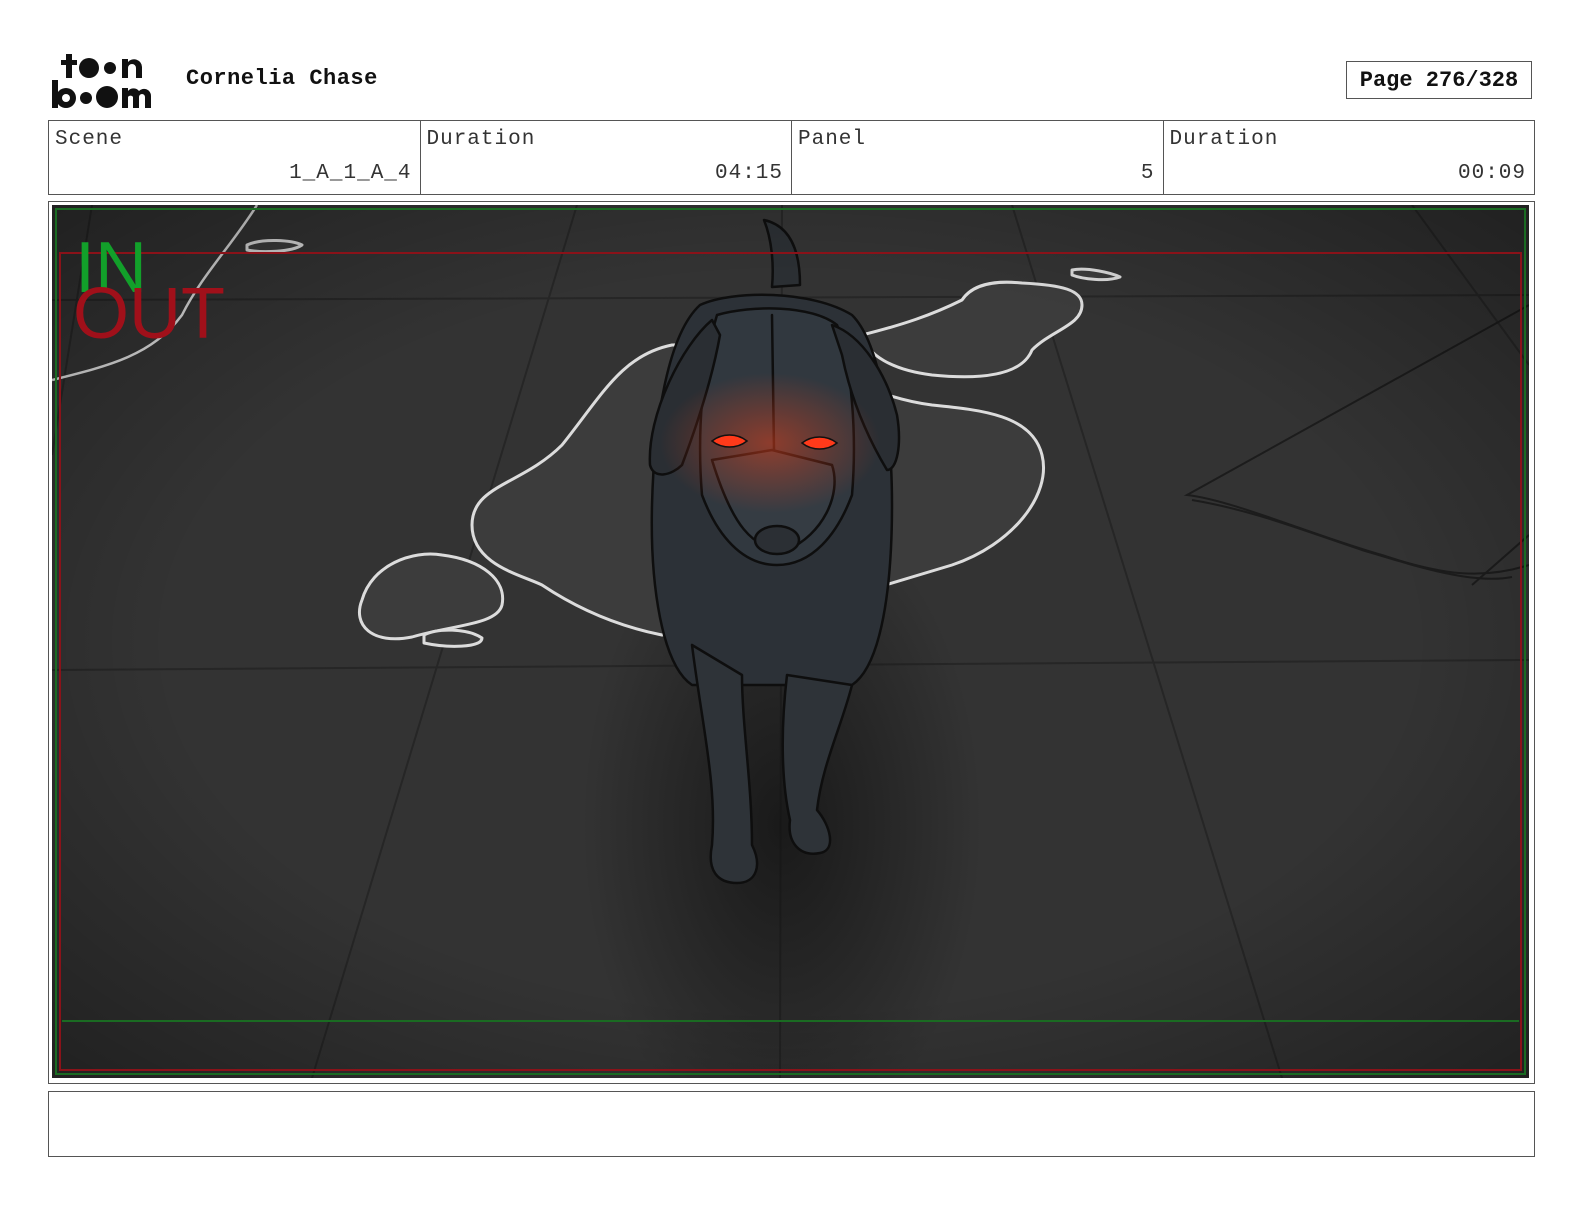 This screenshot has width=1584, height=1224. Describe the element at coordinates (1147, 173) in the screenshot. I see `panel-value: 5` at that location.